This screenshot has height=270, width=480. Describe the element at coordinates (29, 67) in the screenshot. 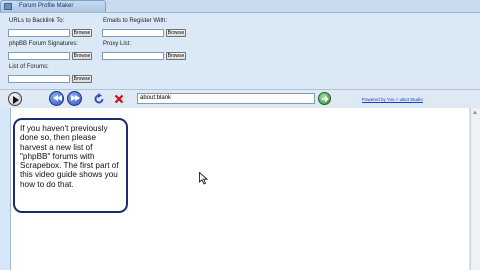

I see `forums-list-label: List of Forums:` at that location.